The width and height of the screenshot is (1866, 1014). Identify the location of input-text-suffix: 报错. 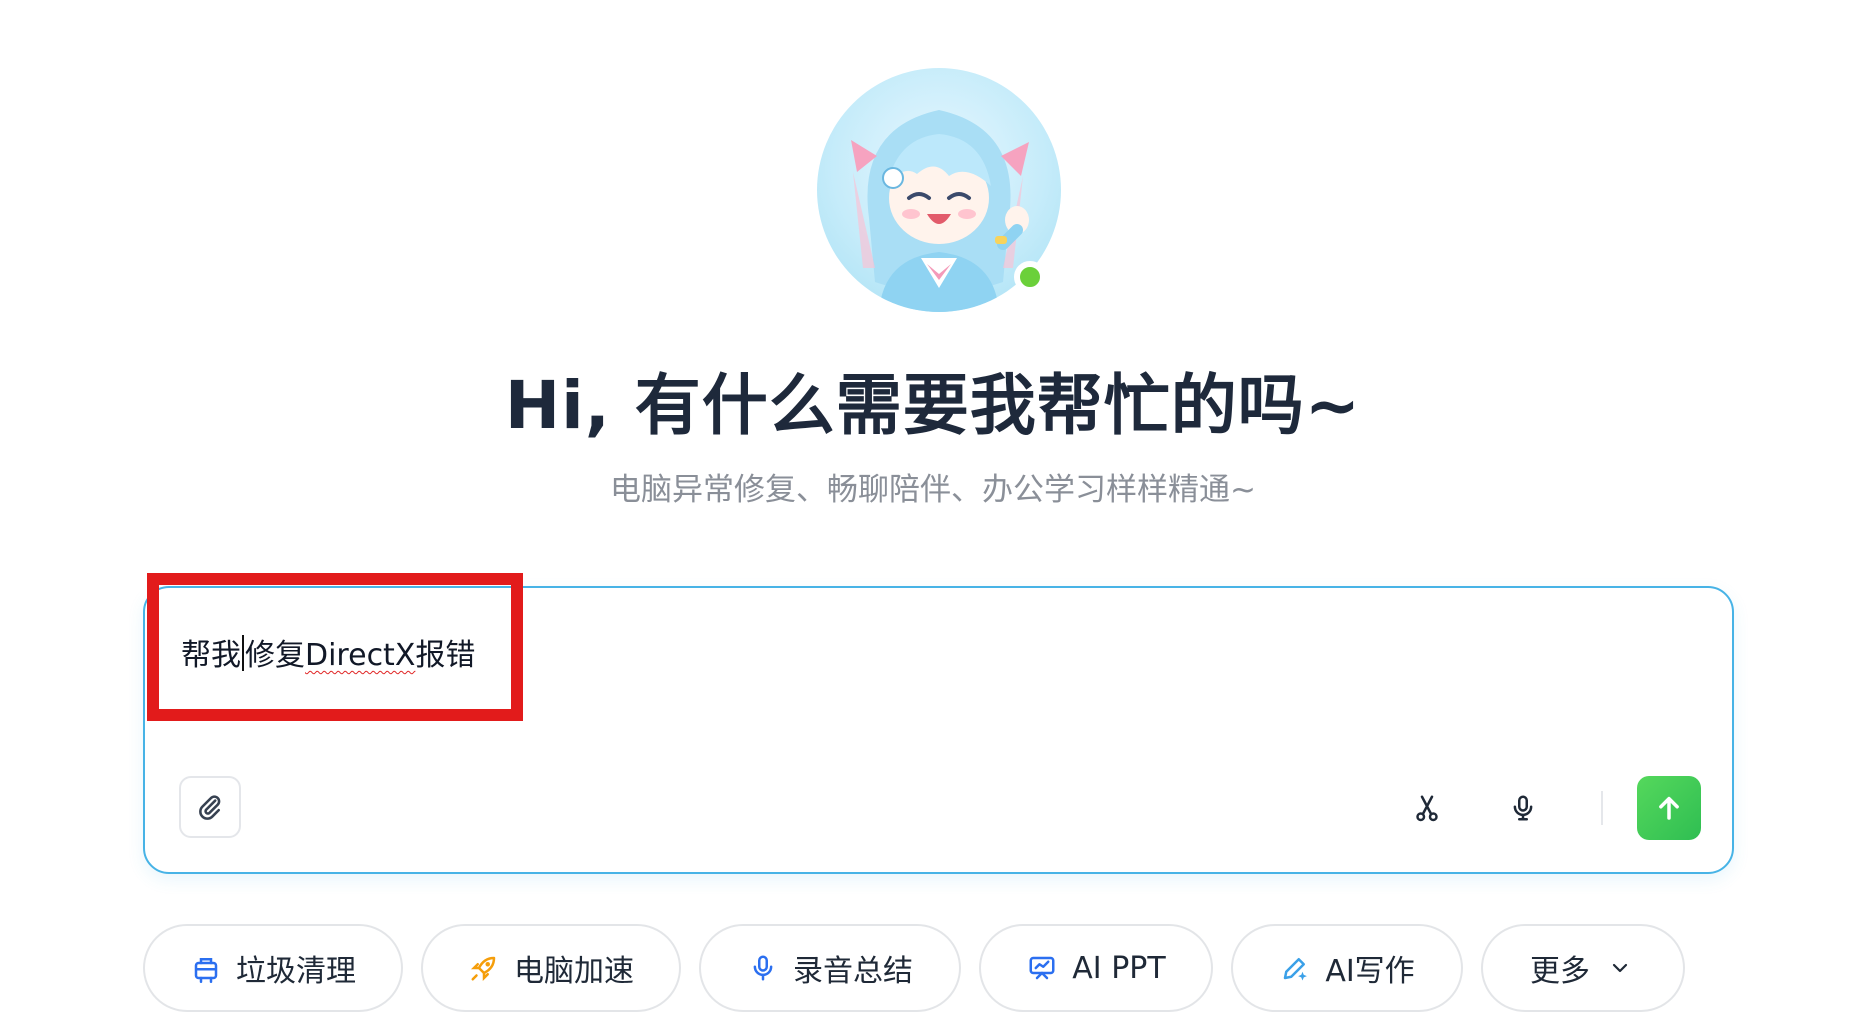
(445, 655).